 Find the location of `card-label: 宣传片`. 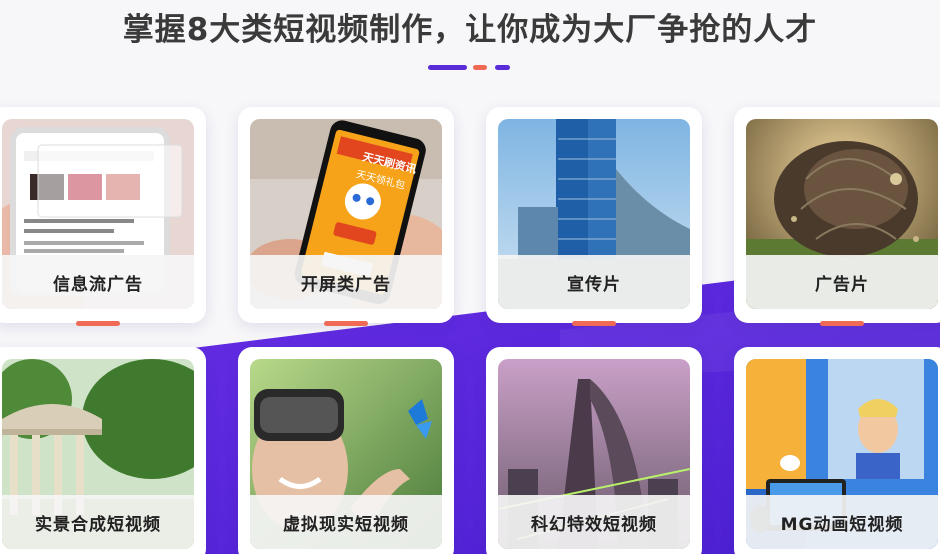

card-label: 宣传片 is located at coordinates (594, 284).